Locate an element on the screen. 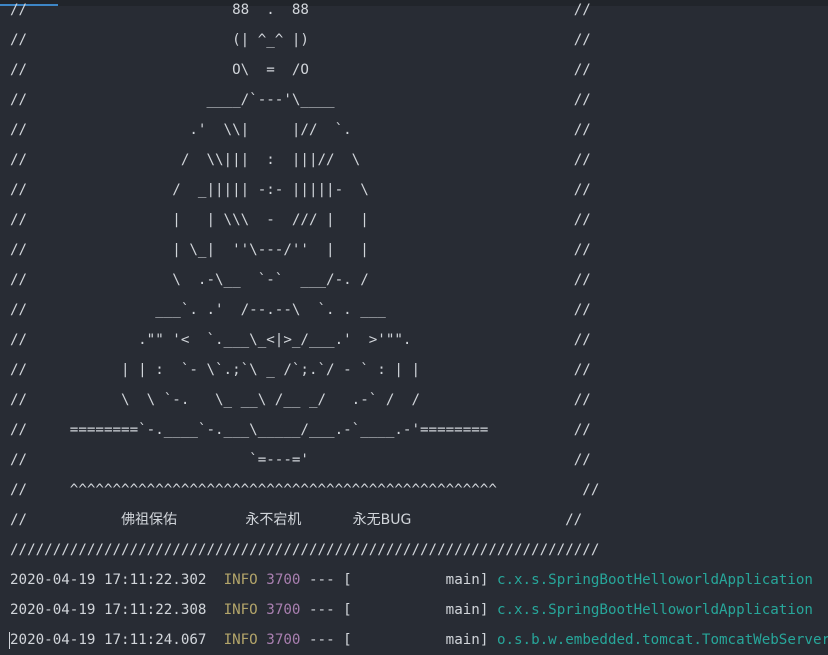  banner-line: // / _||||| -:- |||||- \ // is located at coordinates (414, 190).